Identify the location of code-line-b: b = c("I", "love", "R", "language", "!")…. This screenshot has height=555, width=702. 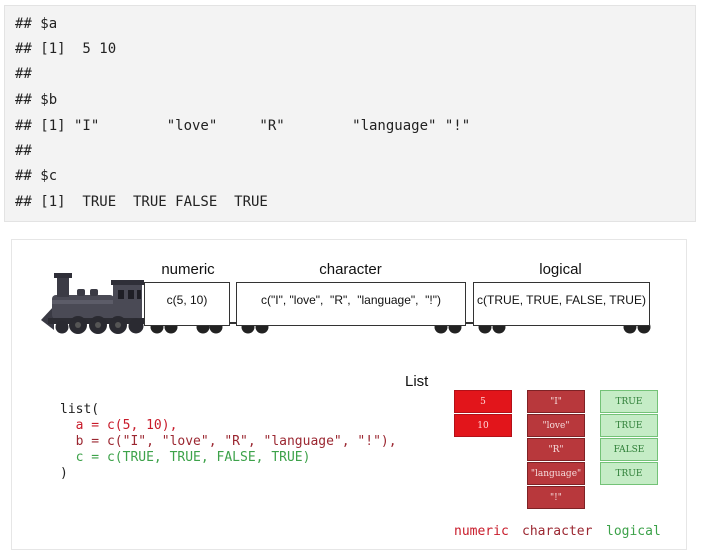
(228, 441).